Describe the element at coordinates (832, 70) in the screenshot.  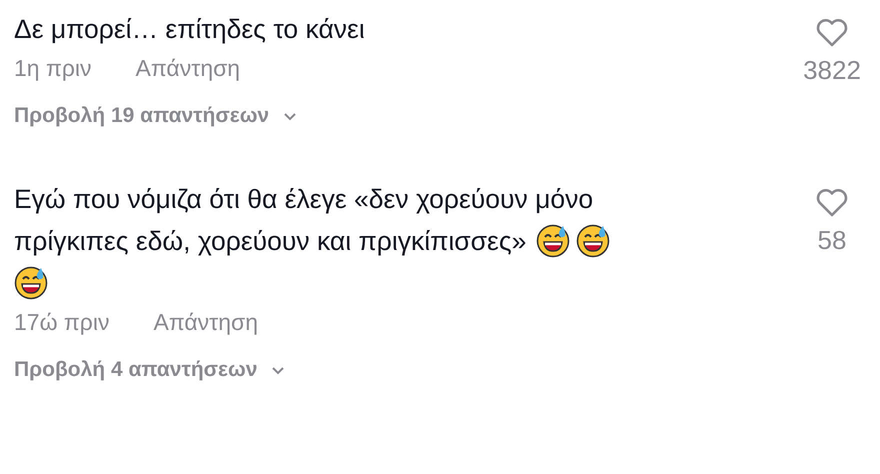
I see `like-count: 3822` at that location.